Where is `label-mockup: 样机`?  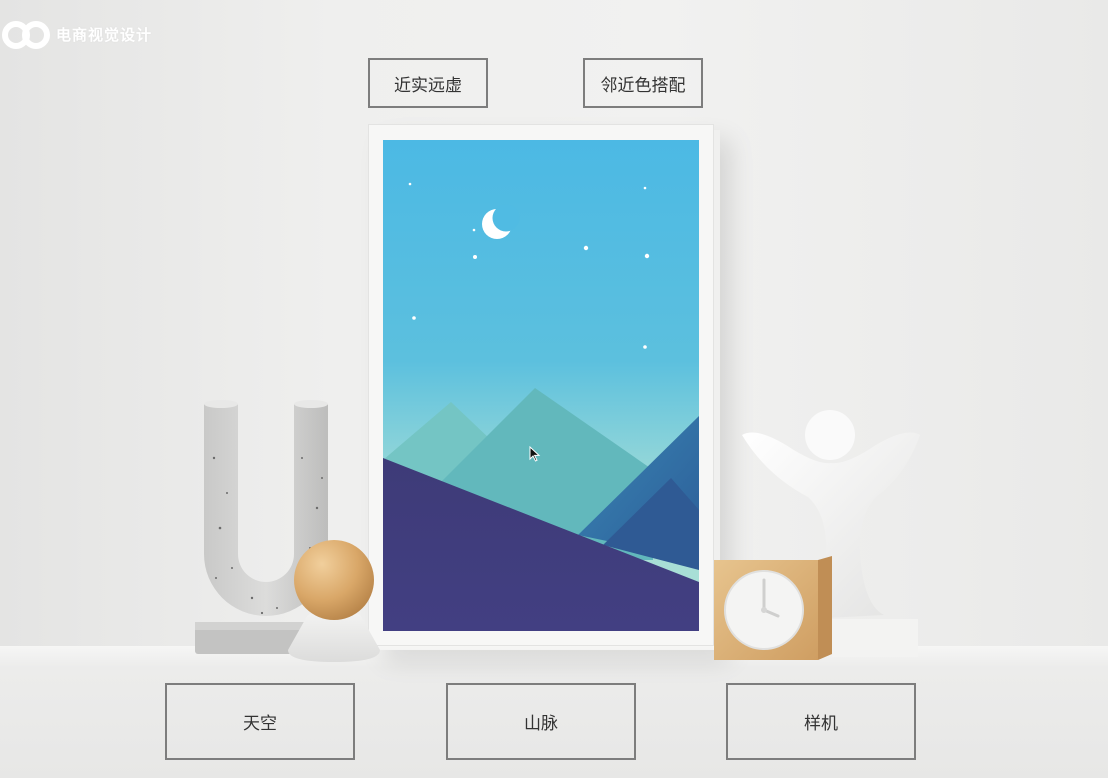 label-mockup: 样机 is located at coordinates (821, 721).